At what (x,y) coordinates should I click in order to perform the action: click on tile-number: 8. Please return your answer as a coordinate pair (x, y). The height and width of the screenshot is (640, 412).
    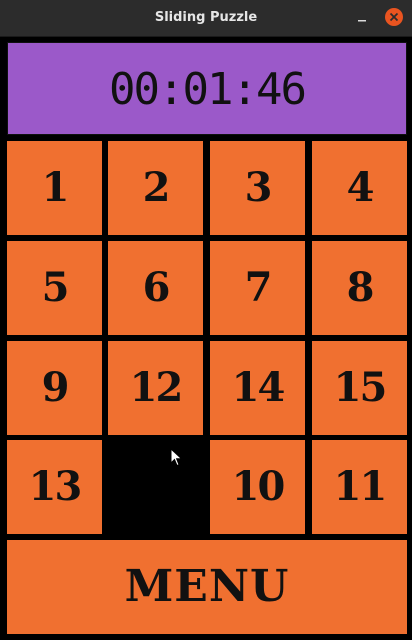
    Looking at the image, I should click on (360, 287).